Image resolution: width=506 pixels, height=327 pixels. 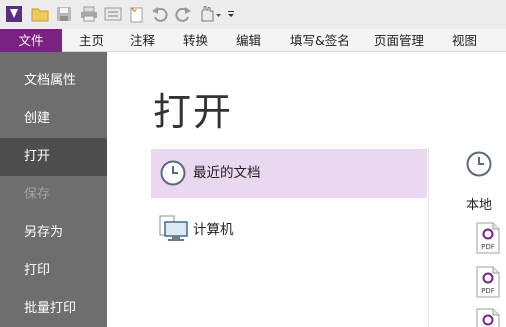 I want to click on new-document-icon, so click(x=136, y=14).